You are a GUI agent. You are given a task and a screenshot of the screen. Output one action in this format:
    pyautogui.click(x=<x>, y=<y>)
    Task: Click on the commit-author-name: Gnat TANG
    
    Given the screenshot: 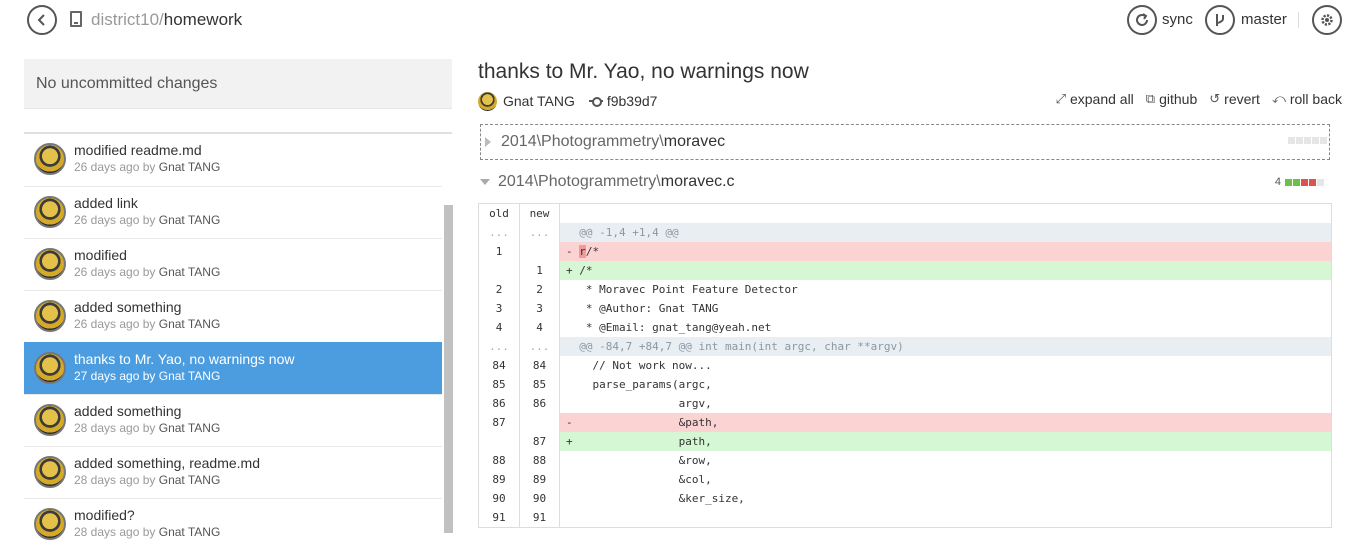 What is the action you would take?
    pyautogui.click(x=539, y=101)
    